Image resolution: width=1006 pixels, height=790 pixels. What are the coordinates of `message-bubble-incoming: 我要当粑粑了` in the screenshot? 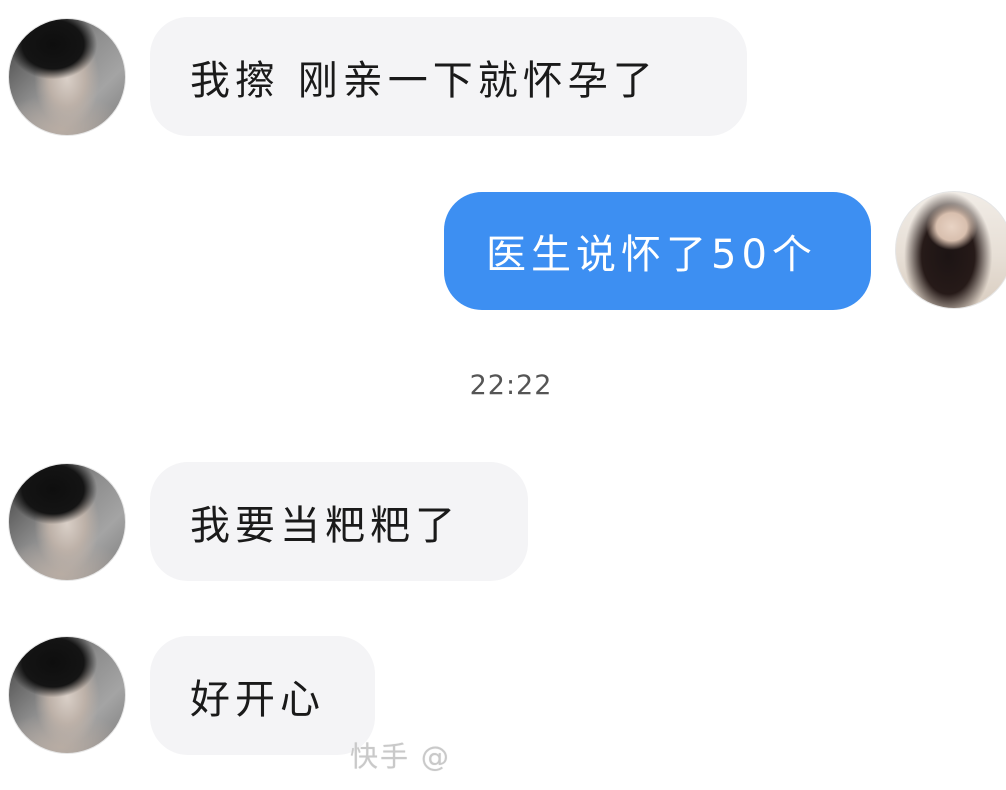 It's located at (339, 521).